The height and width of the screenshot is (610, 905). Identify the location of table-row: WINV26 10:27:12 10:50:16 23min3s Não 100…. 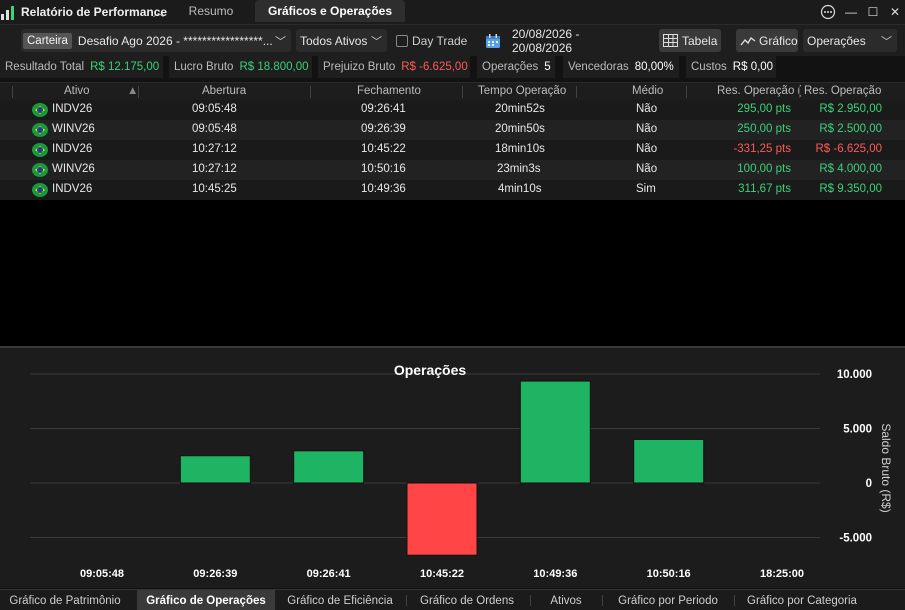
(452, 170).